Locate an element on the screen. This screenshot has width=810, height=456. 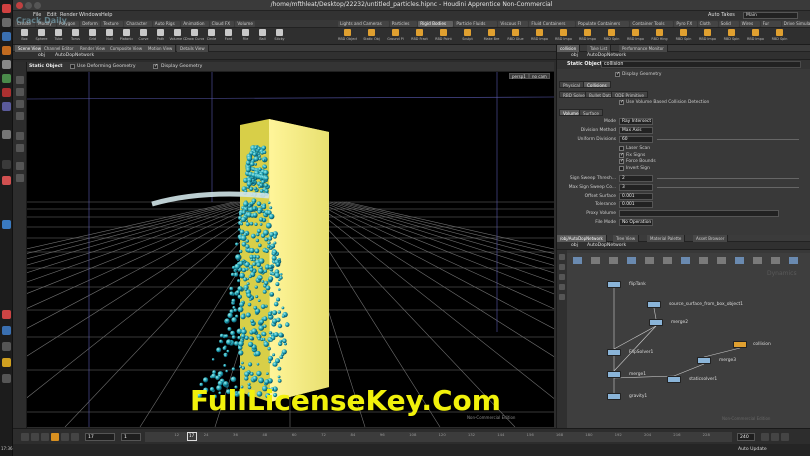
shelf-tab: Auto Rigs is located at coordinates (166, 24).